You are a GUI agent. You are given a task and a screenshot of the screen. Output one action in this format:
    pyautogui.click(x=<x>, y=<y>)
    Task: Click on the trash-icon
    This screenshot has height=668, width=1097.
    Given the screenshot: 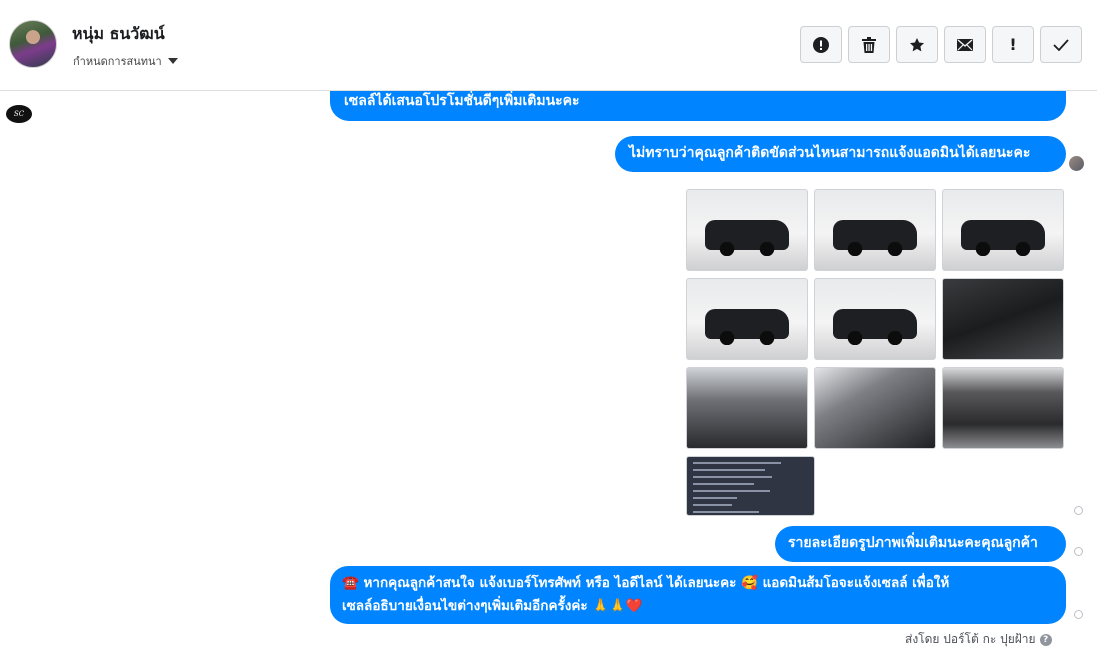 What is the action you would take?
    pyautogui.click(x=869, y=44)
    